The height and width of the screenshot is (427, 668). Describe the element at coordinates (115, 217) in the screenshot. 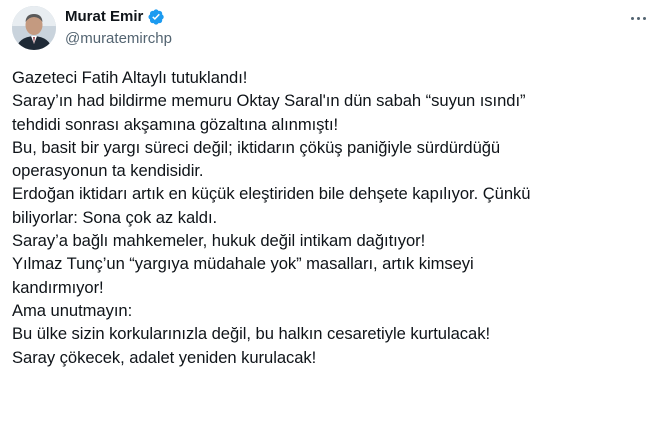

I see `tweet-text-line: biliyorlar: Sona çok az kaldı.` at that location.